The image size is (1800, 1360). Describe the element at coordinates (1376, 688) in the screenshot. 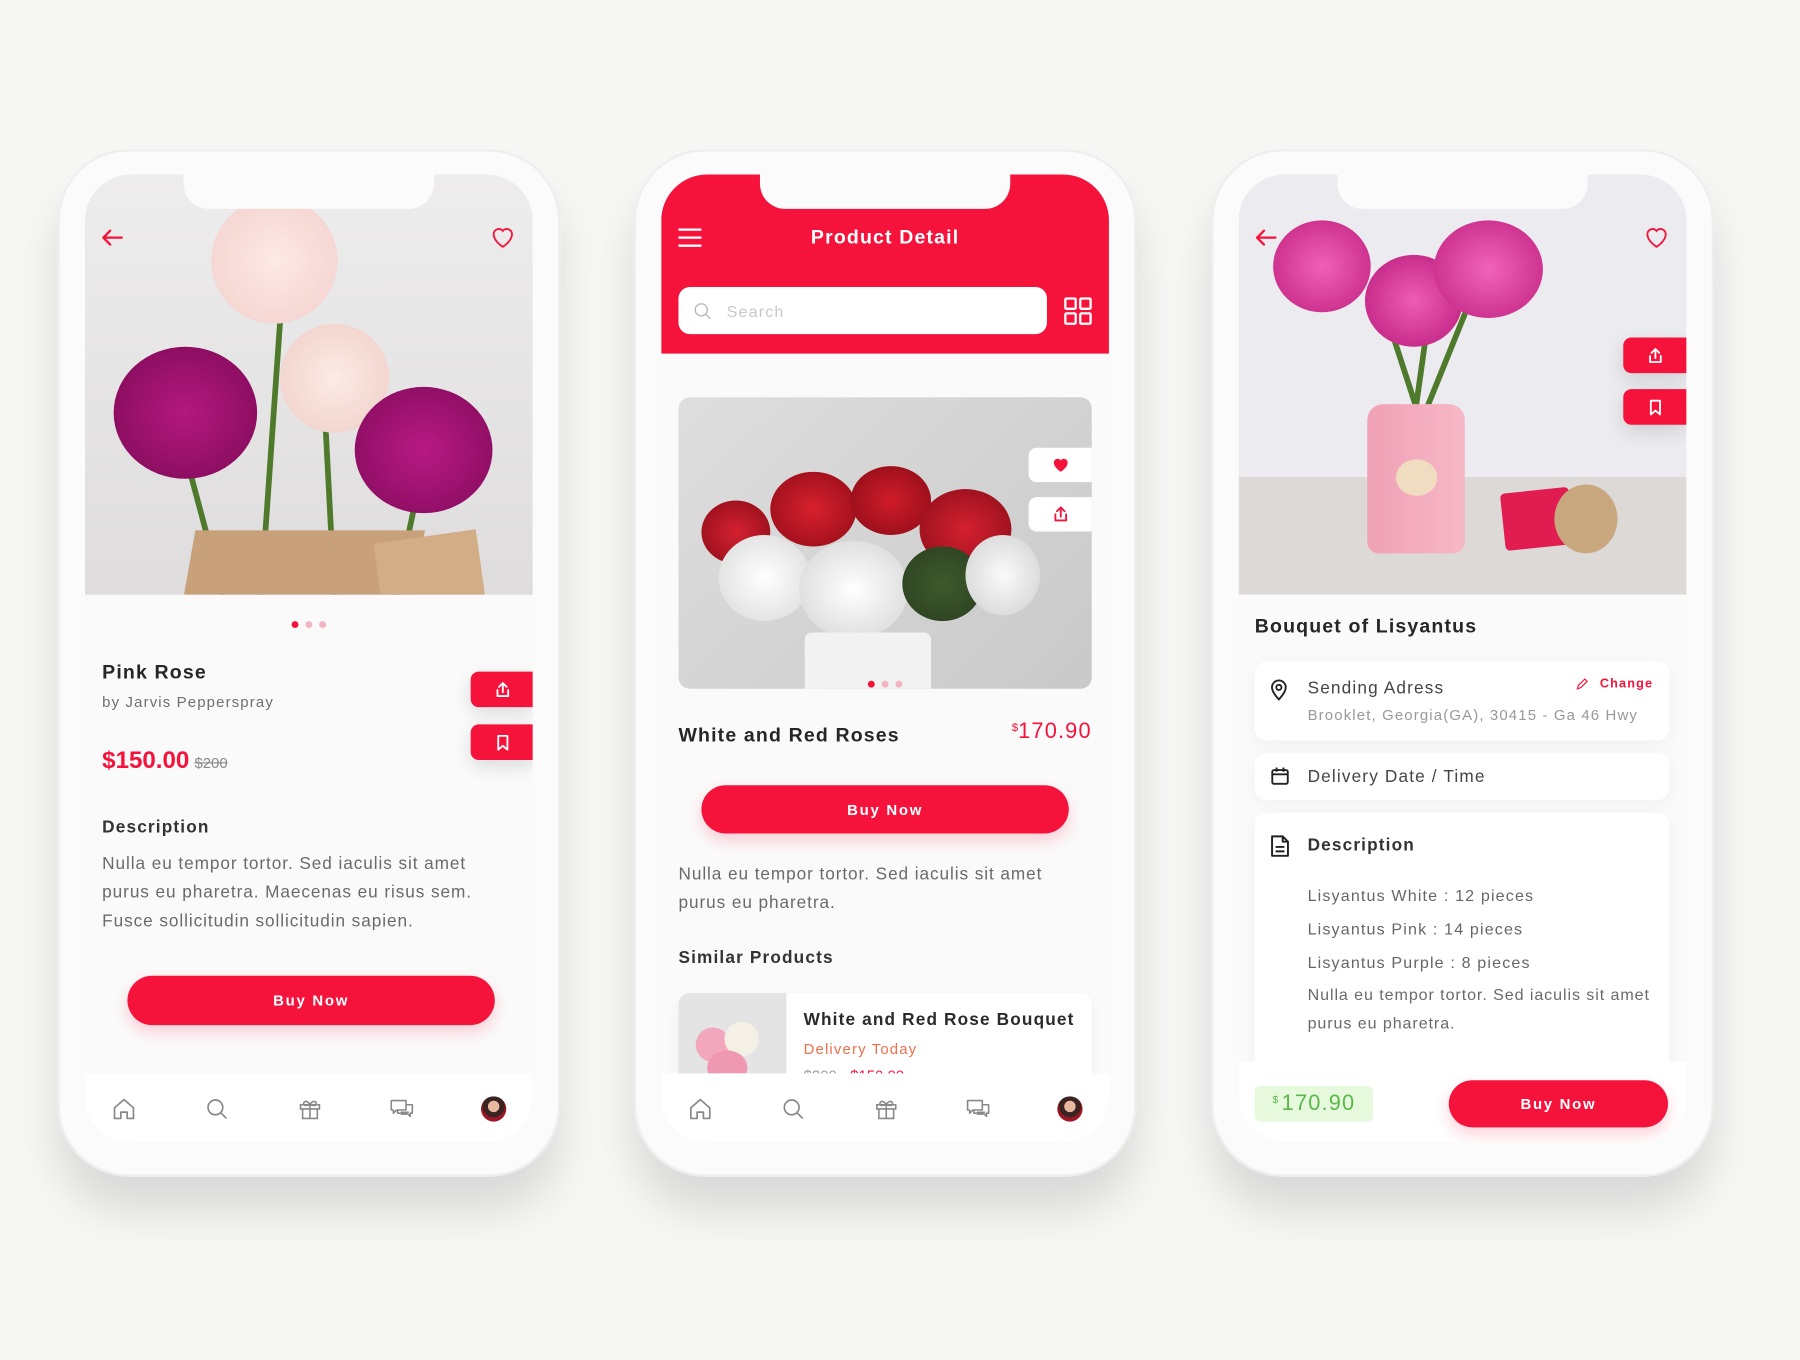

I see `sending-address-label: Sending Adress` at that location.